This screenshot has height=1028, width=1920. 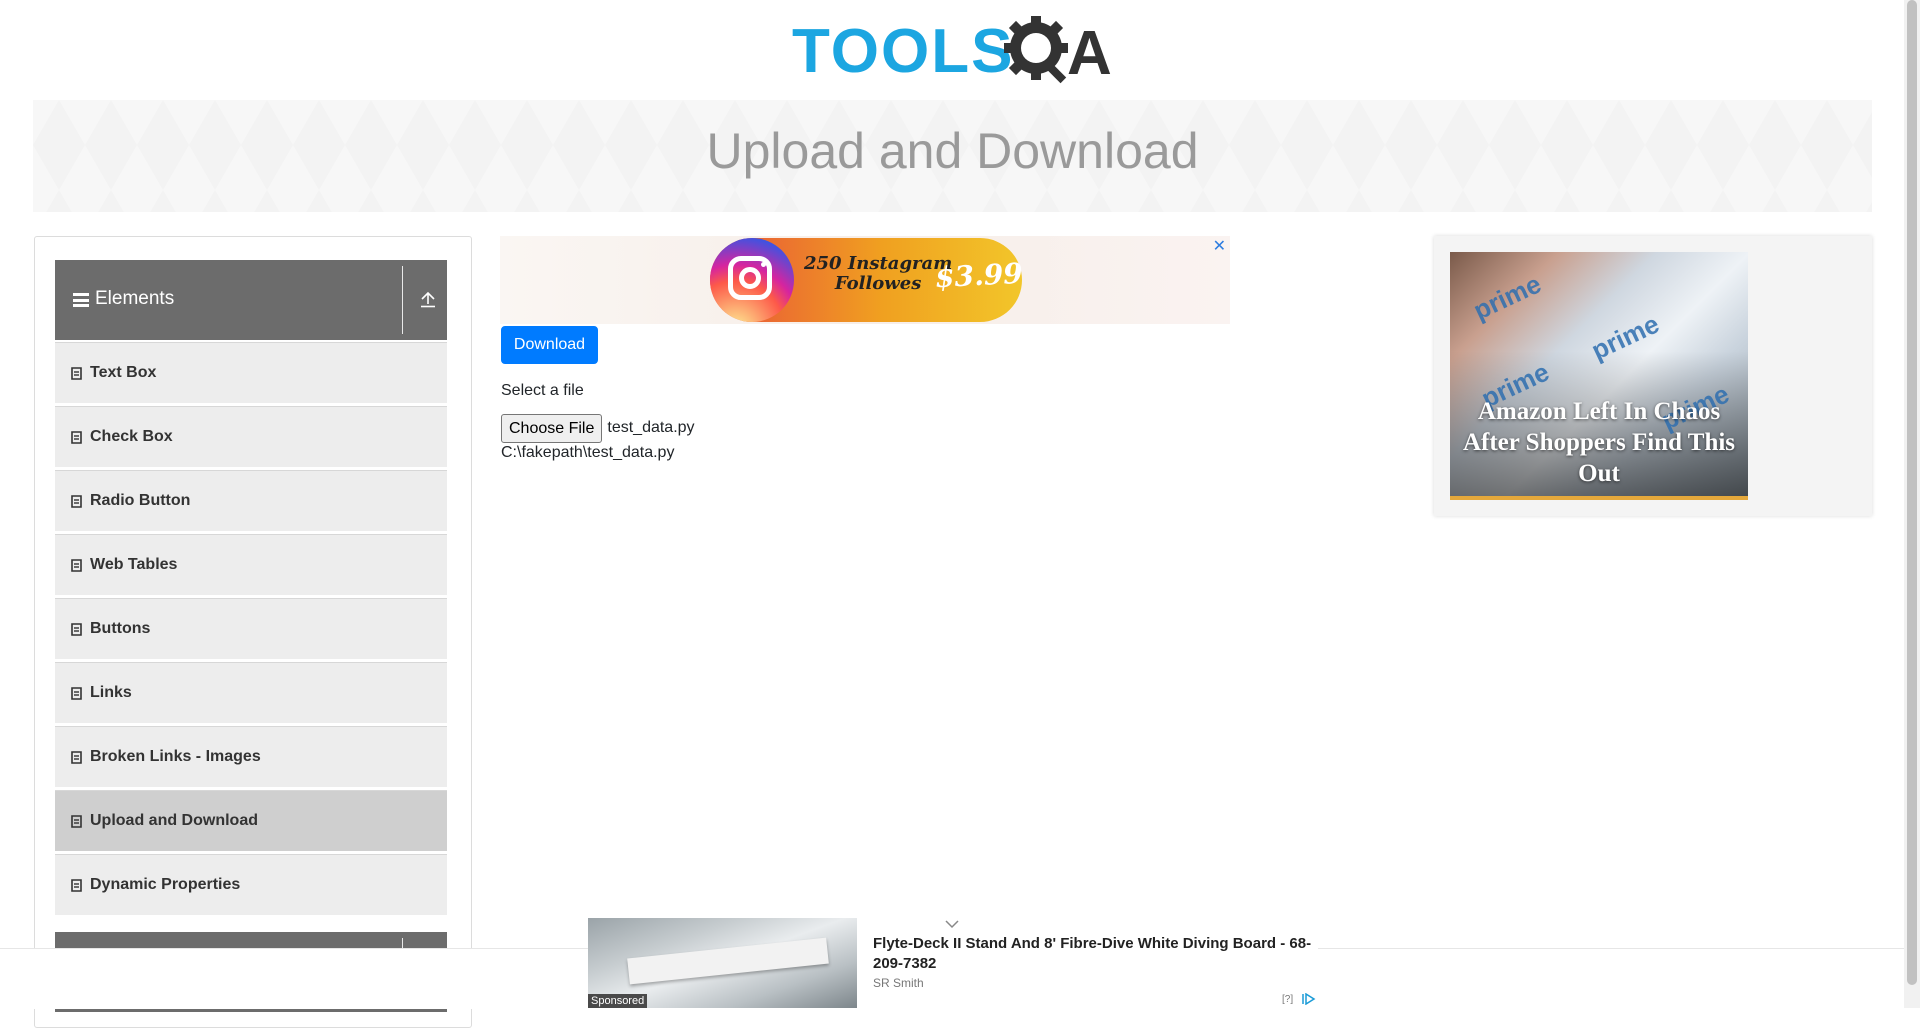 What do you see at coordinates (111, 692) in the screenshot?
I see `sidebar-item-label: Links` at bounding box center [111, 692].